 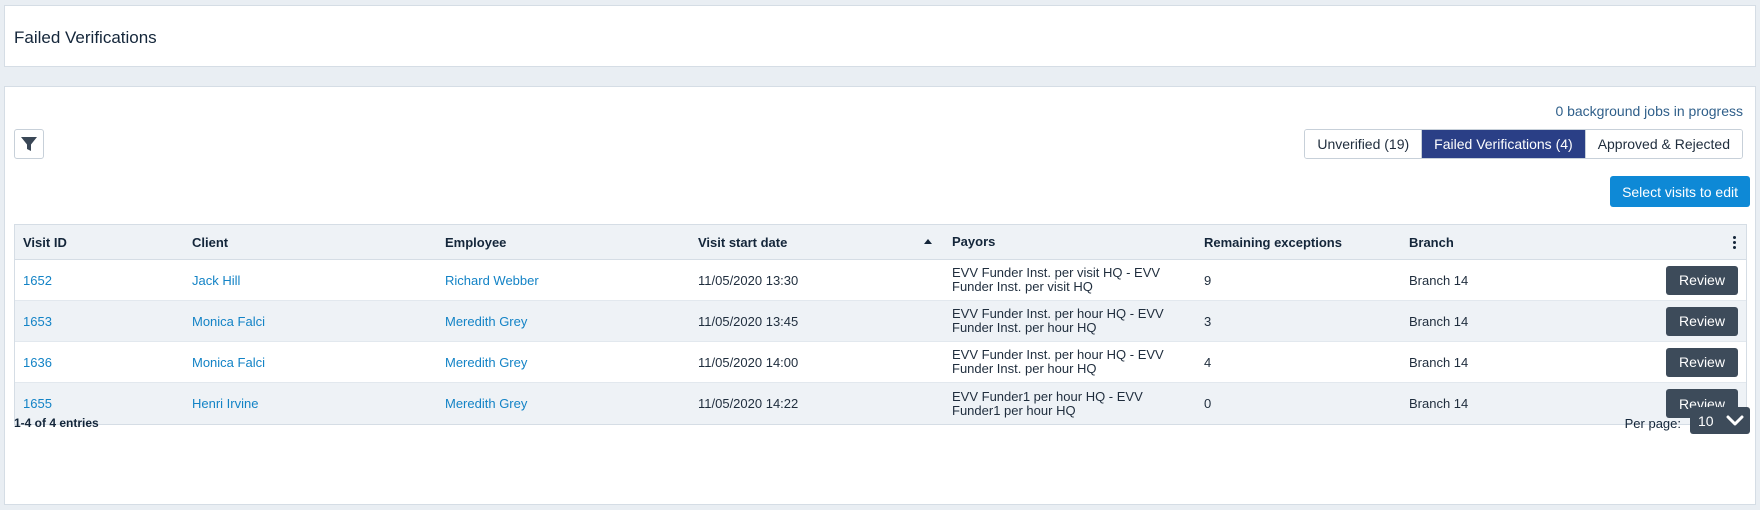 I want to click on visit-id-link: 1652, so click(x=99, y=280).